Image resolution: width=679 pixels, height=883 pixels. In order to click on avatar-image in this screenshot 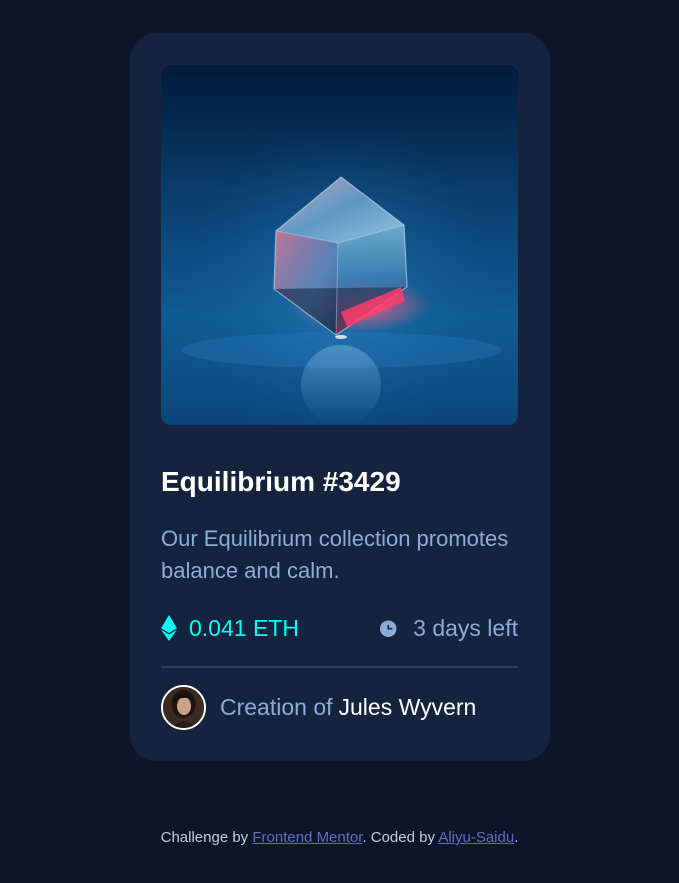, I will do `click(183, 707)`.